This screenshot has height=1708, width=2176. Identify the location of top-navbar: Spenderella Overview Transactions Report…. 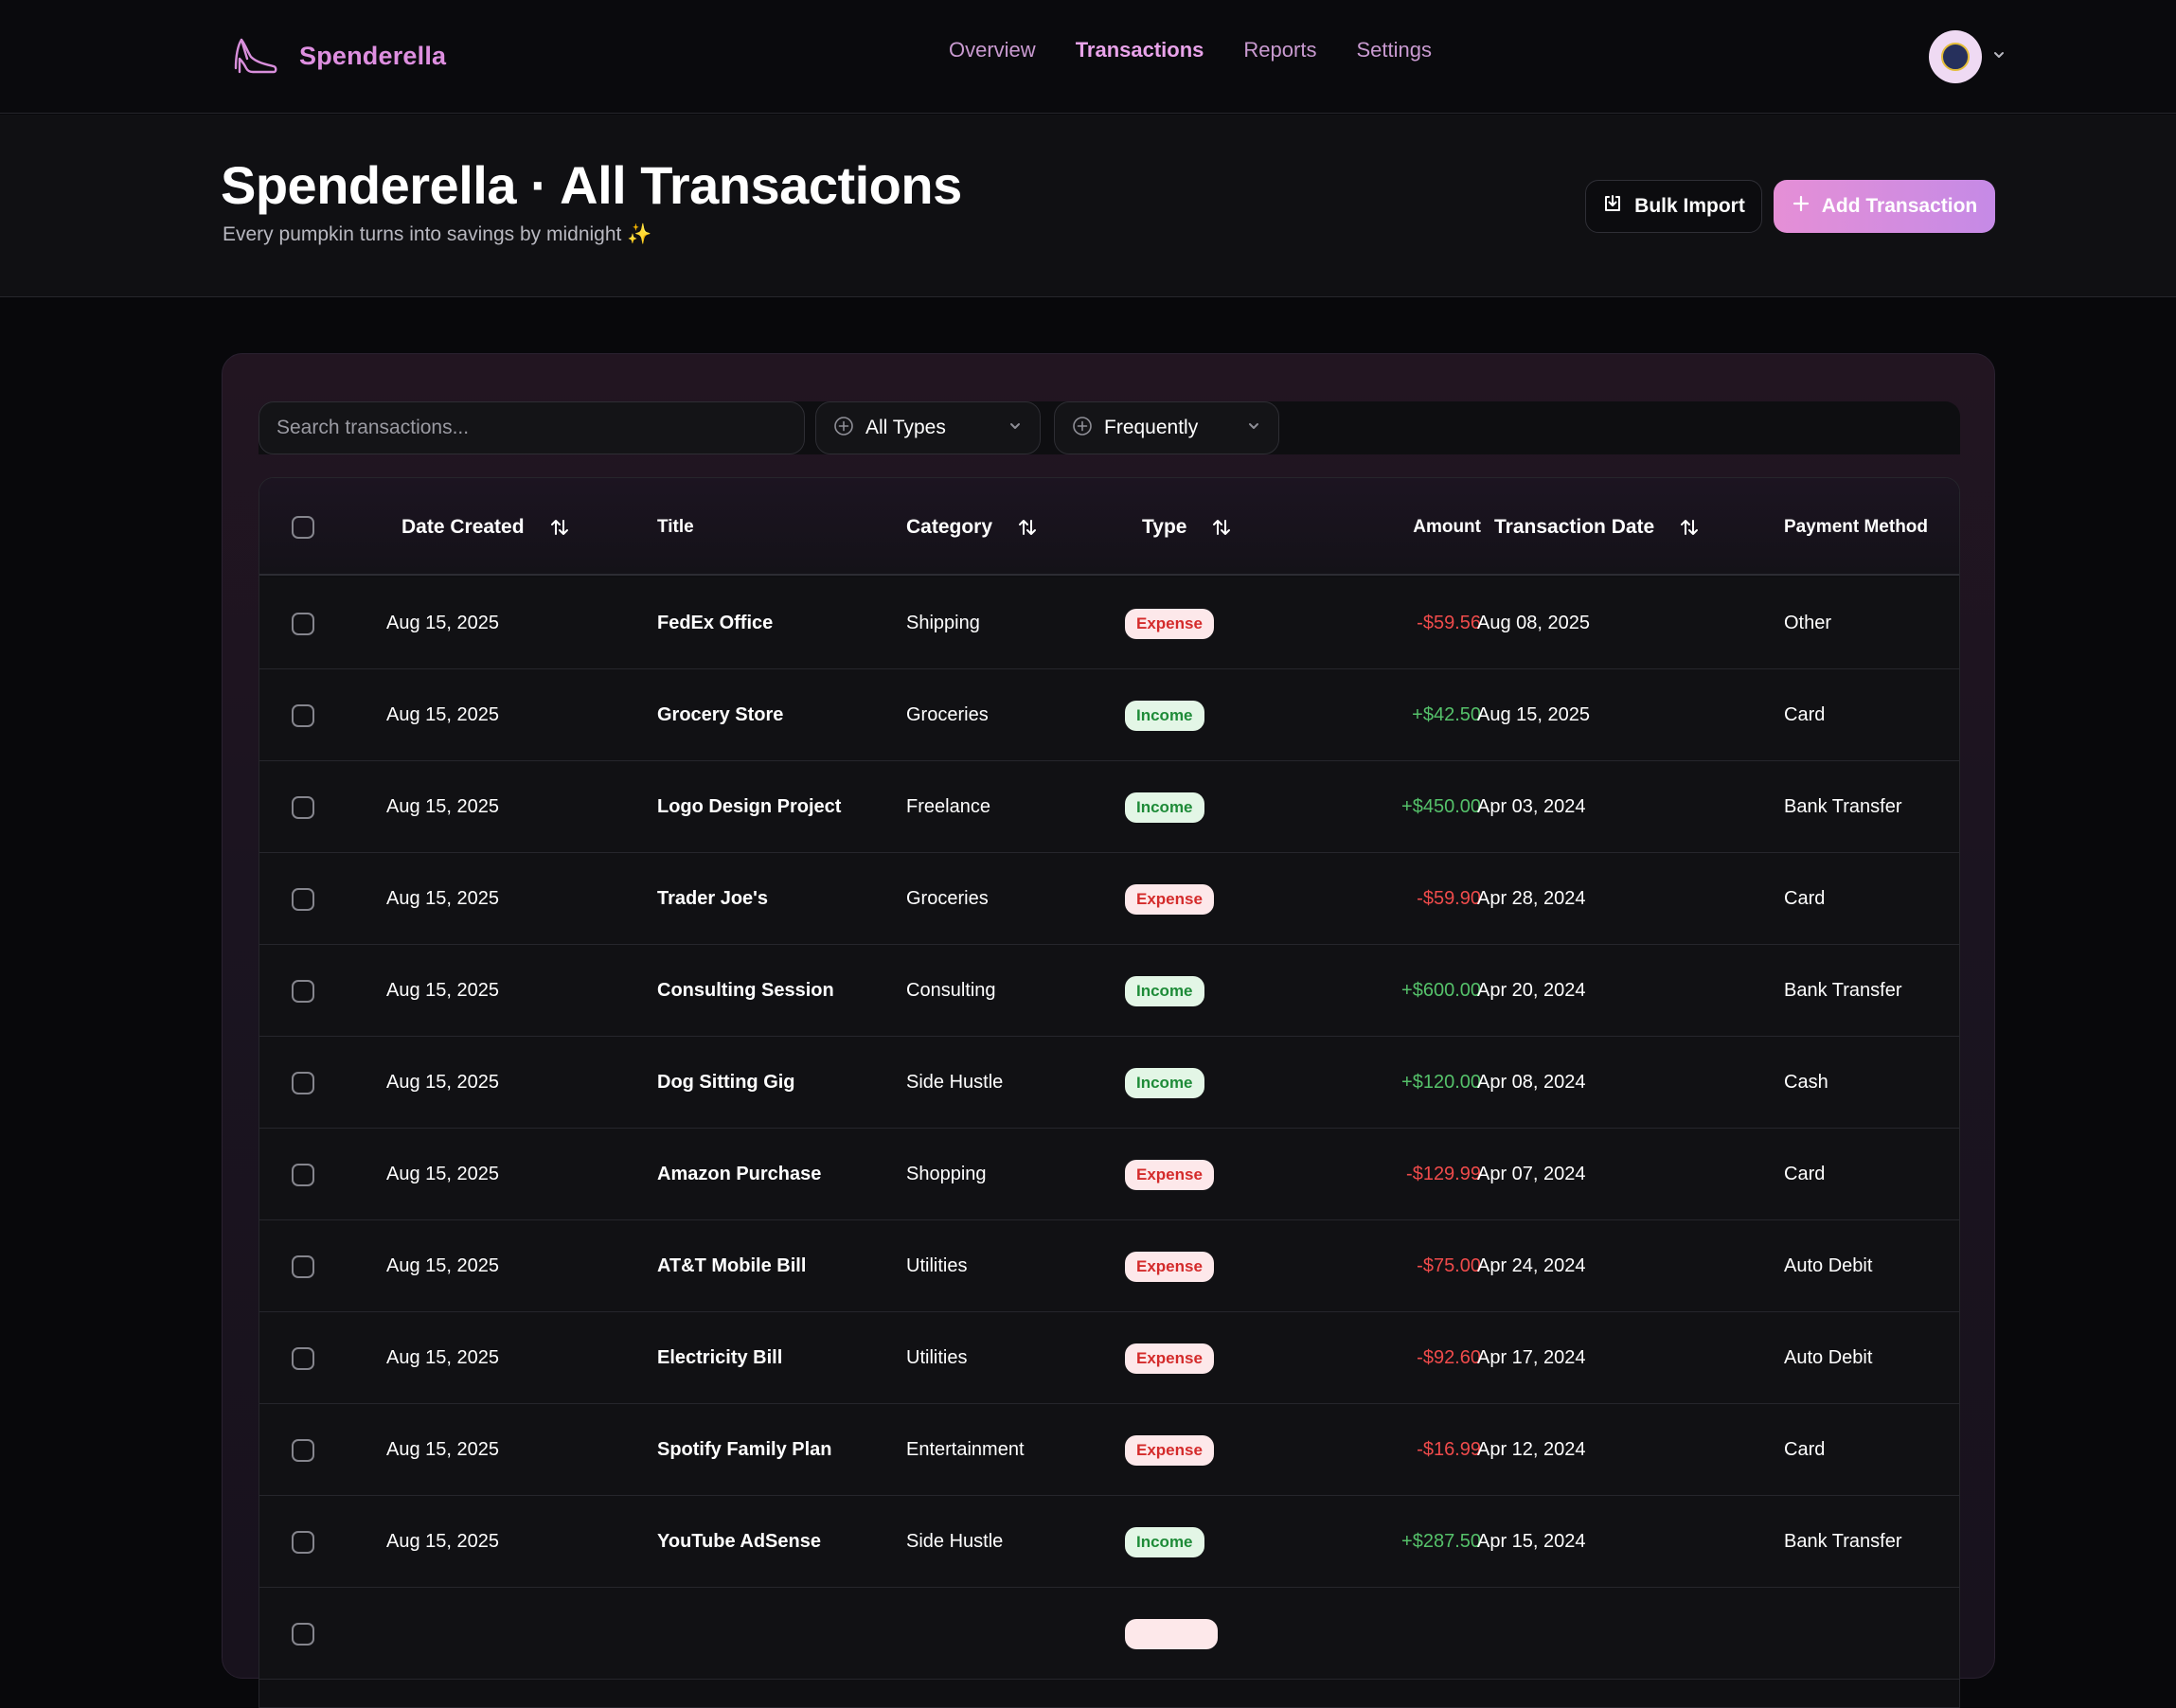
(1088, 57).